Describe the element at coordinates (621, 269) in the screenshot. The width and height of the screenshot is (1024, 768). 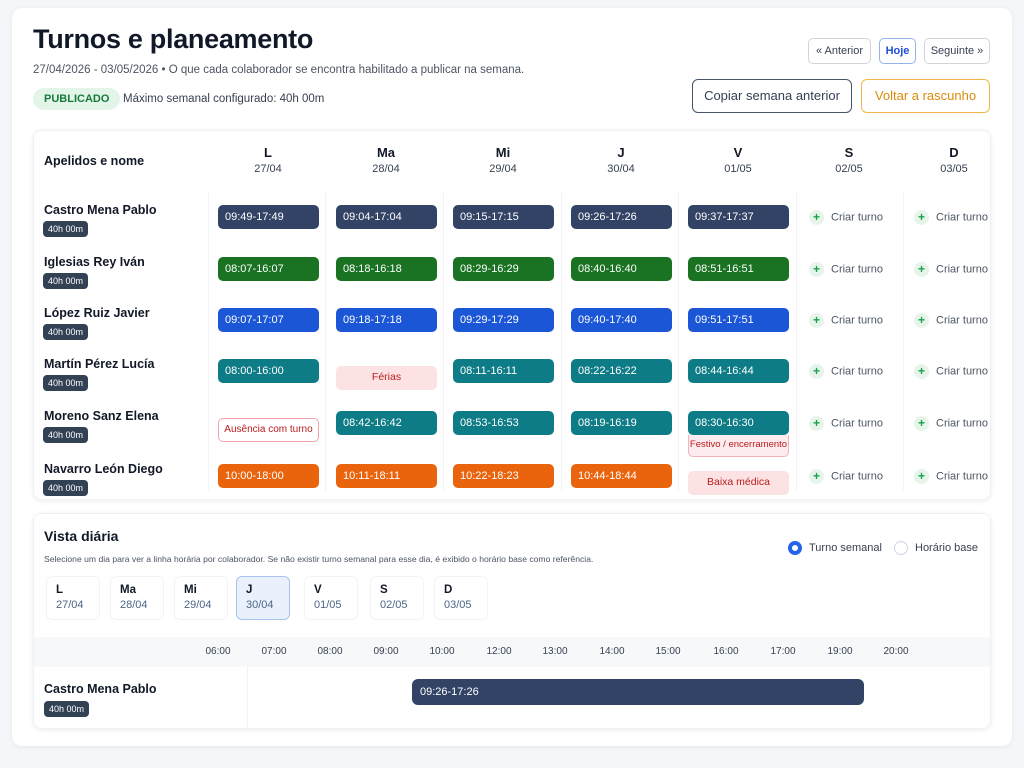
I see `shift-block: 08:40-16:40` at that location.